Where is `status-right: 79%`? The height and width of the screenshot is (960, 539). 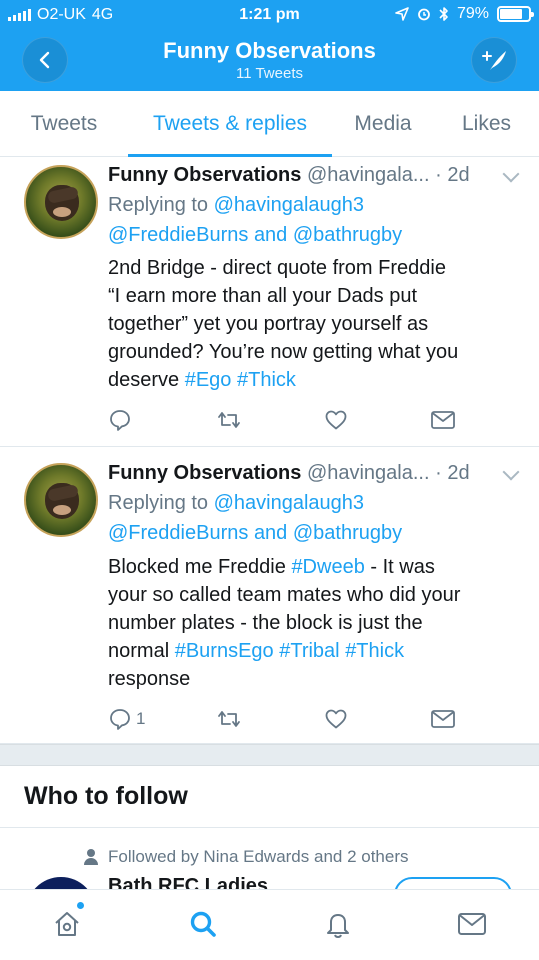 status-right: 79% is located at coordinates (464, 14).